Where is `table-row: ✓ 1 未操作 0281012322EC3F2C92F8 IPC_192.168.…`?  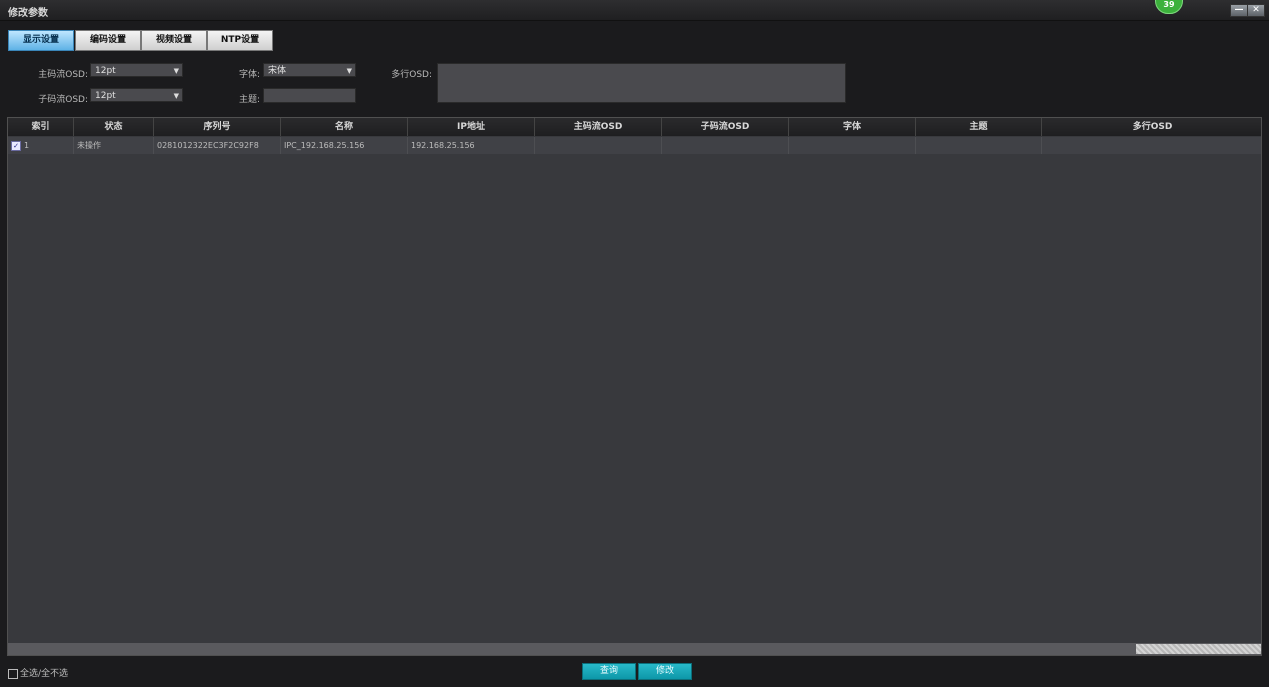 table-row: ✓ 1 未操作 0281012322EC3F2C92F8 IPC_192.168.… is located at coordinates (634, 145).